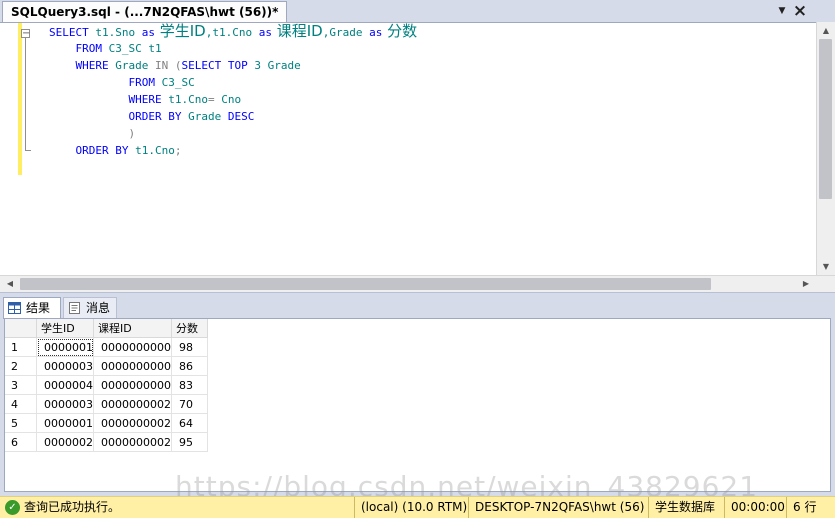 The image size is (835, 518). Describe the element at coordinates (132, 133) in the screenshot. I see `operator: )` at that location.